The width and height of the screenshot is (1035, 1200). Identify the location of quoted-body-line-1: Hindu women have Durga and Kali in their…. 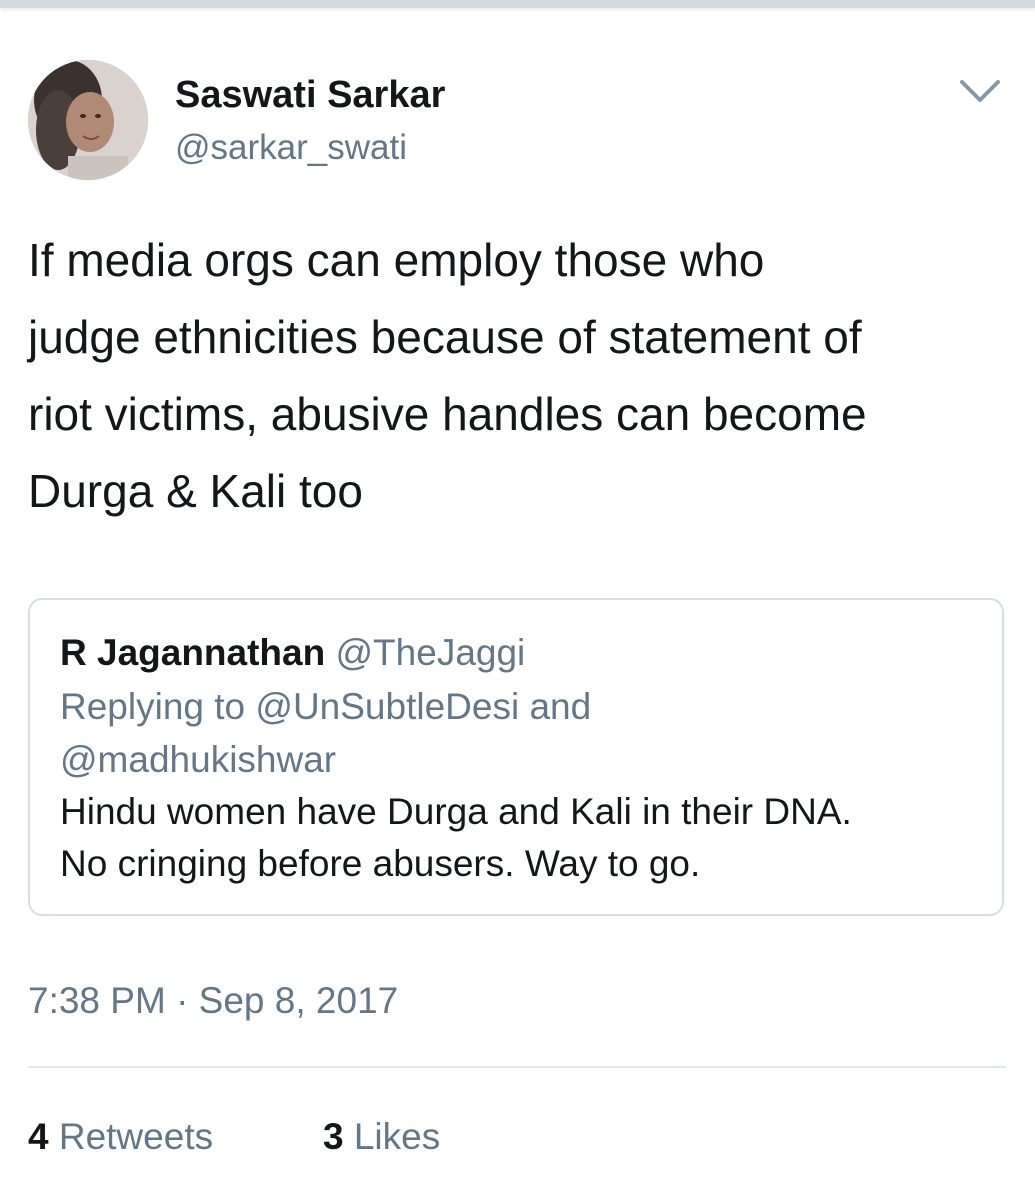
(456, 811).